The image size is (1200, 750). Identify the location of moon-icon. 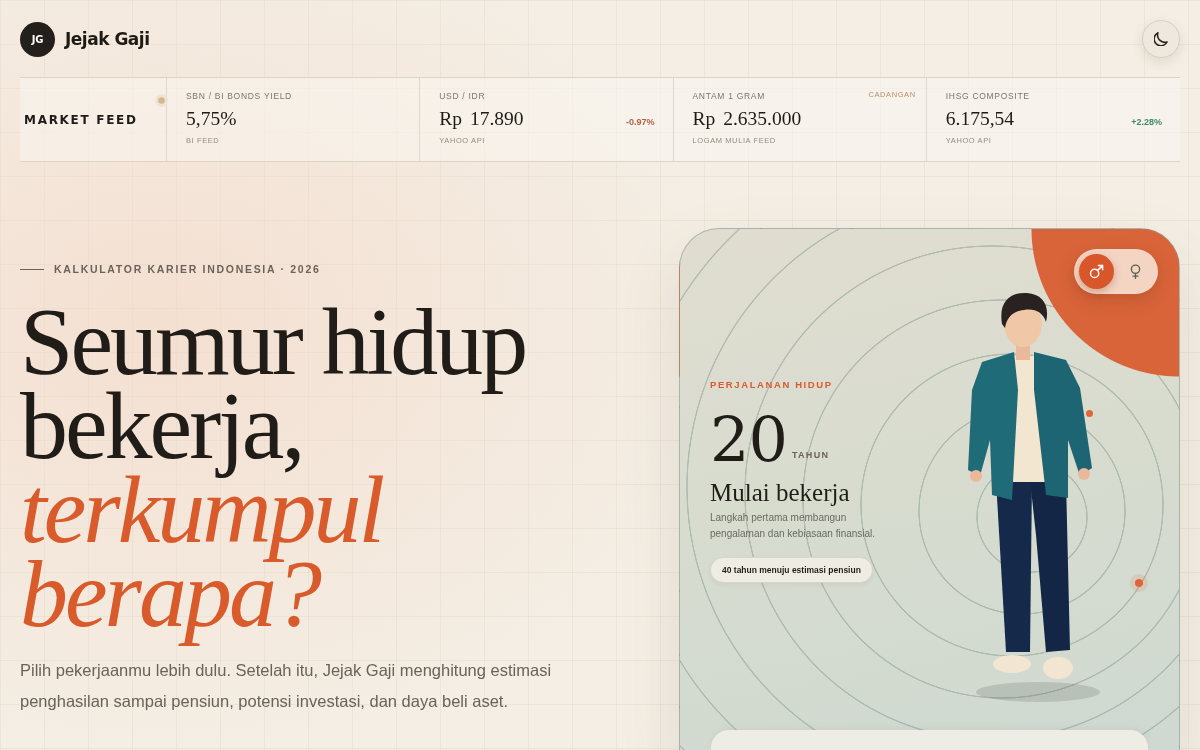
(1161, 39).